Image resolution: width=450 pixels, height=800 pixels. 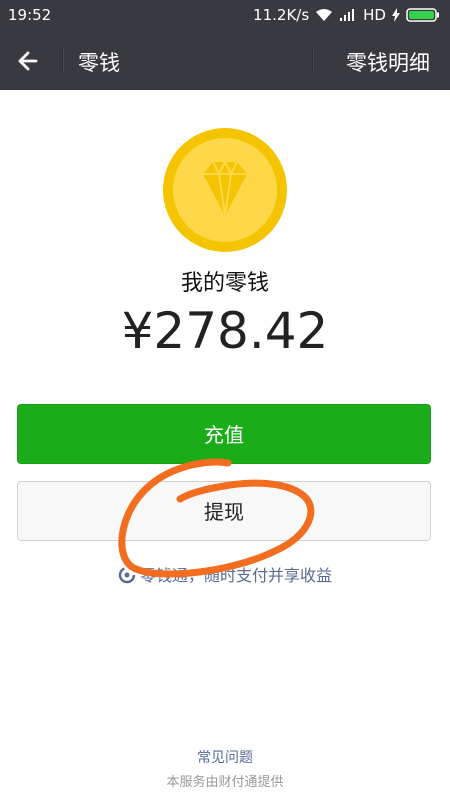 I want to click on back-button, so click(x=29, y=61).